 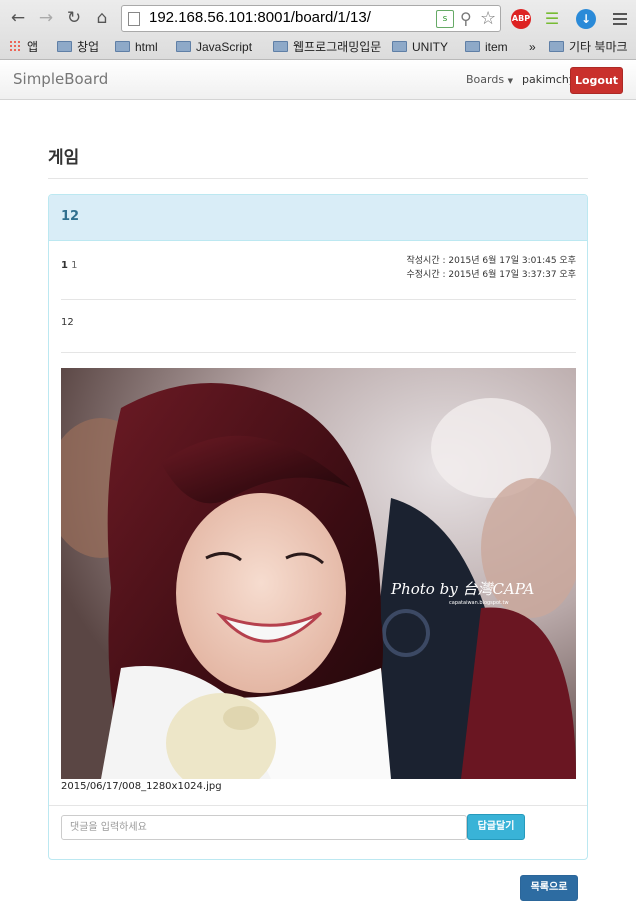 I want to click on adblock-icon: ABP, so click(x=521, y=19).